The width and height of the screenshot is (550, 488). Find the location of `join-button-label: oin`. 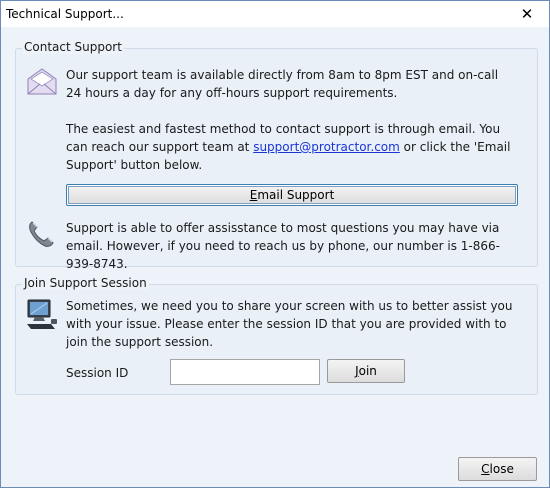

join-button-label: oin is located at coordinates (367, 371).